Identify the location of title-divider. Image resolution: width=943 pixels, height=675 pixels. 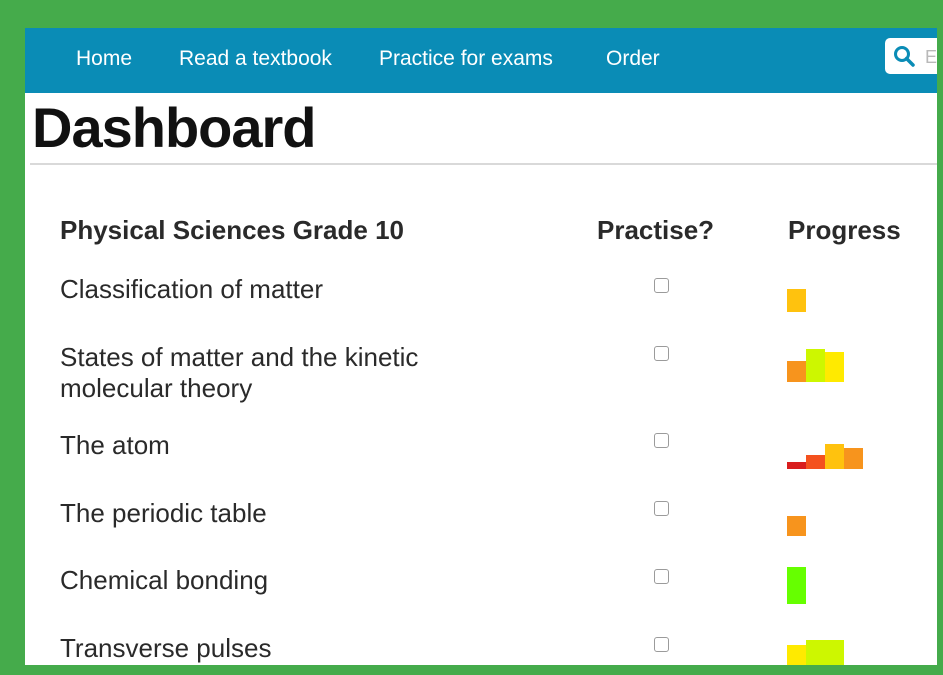
(483, 164).